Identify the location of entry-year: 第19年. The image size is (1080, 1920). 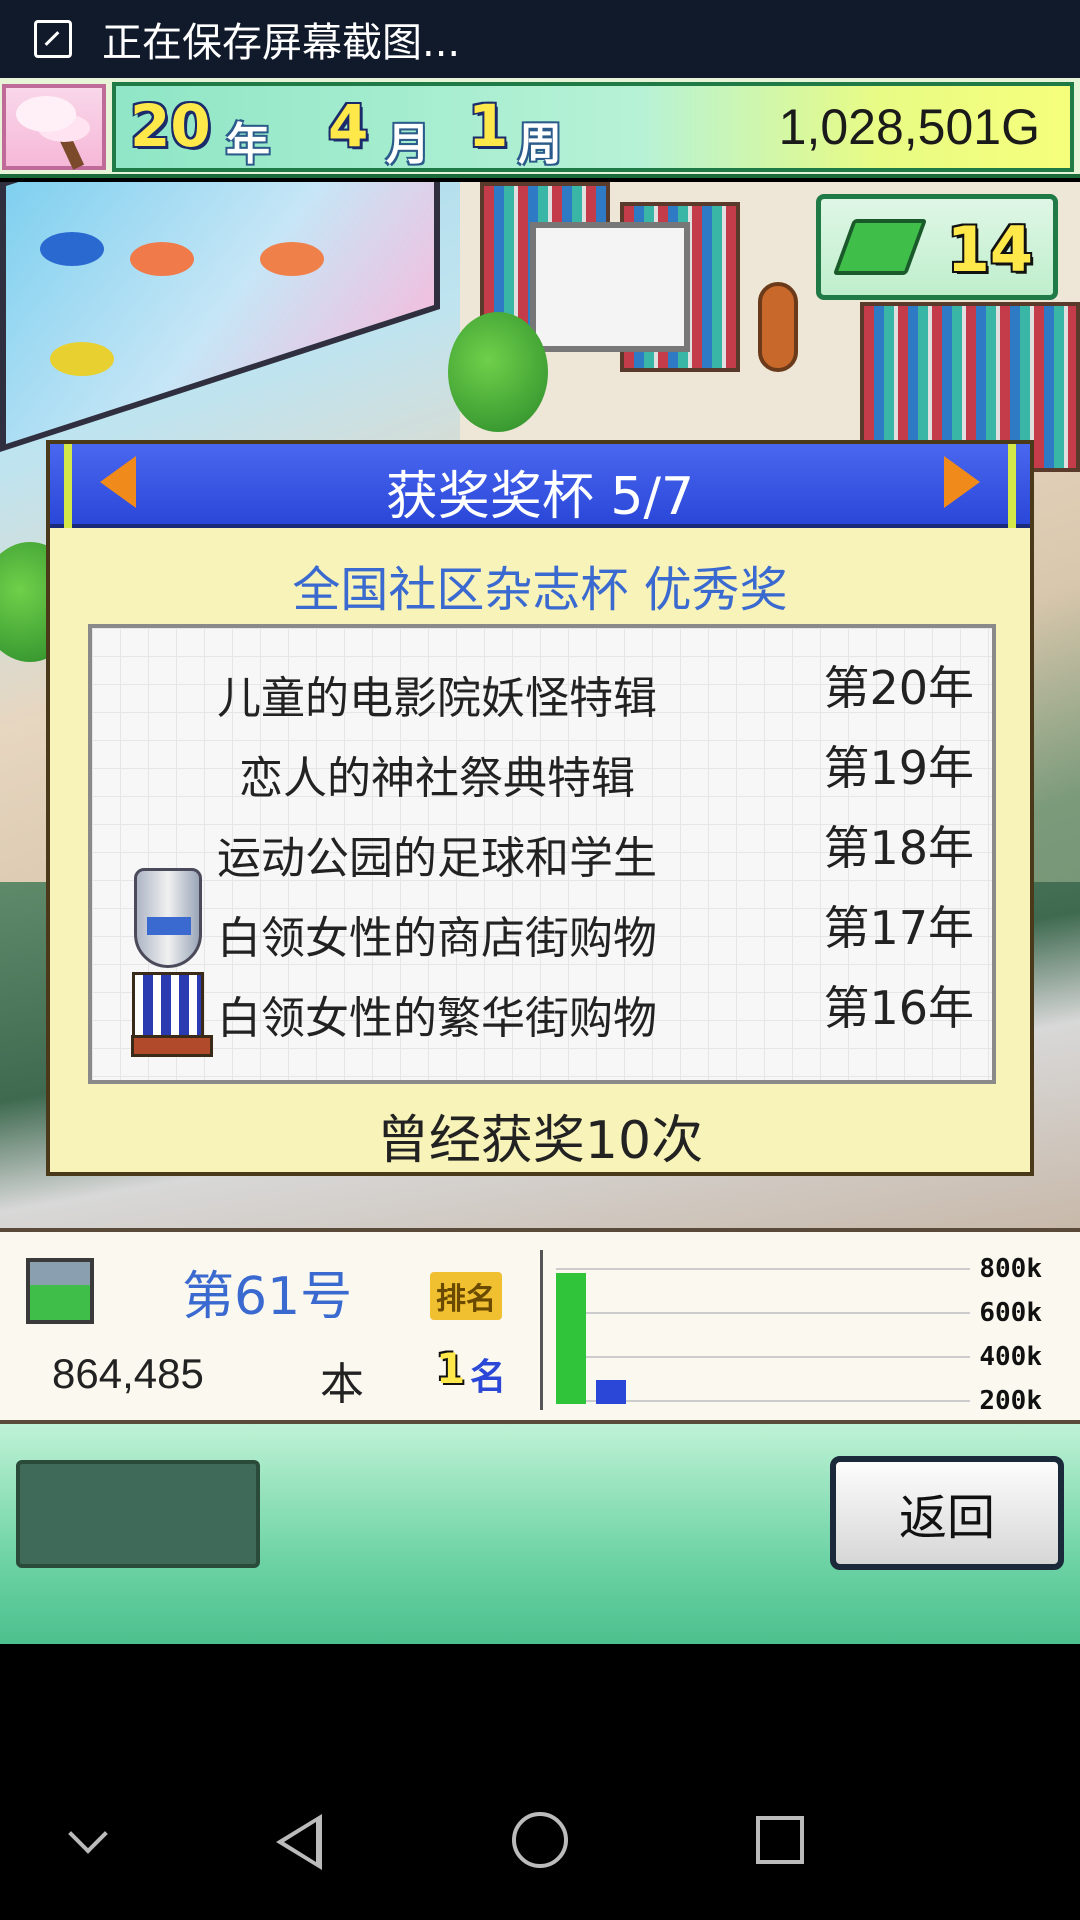
(898, 768).